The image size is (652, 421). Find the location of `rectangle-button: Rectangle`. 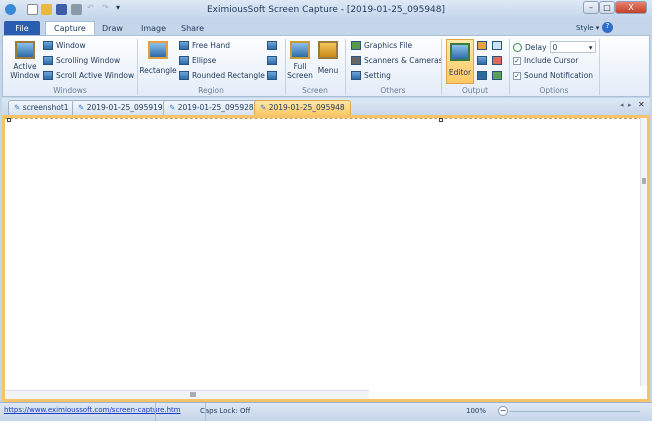

rectangle-button: Rectangle is located at coordinates (158, 58).